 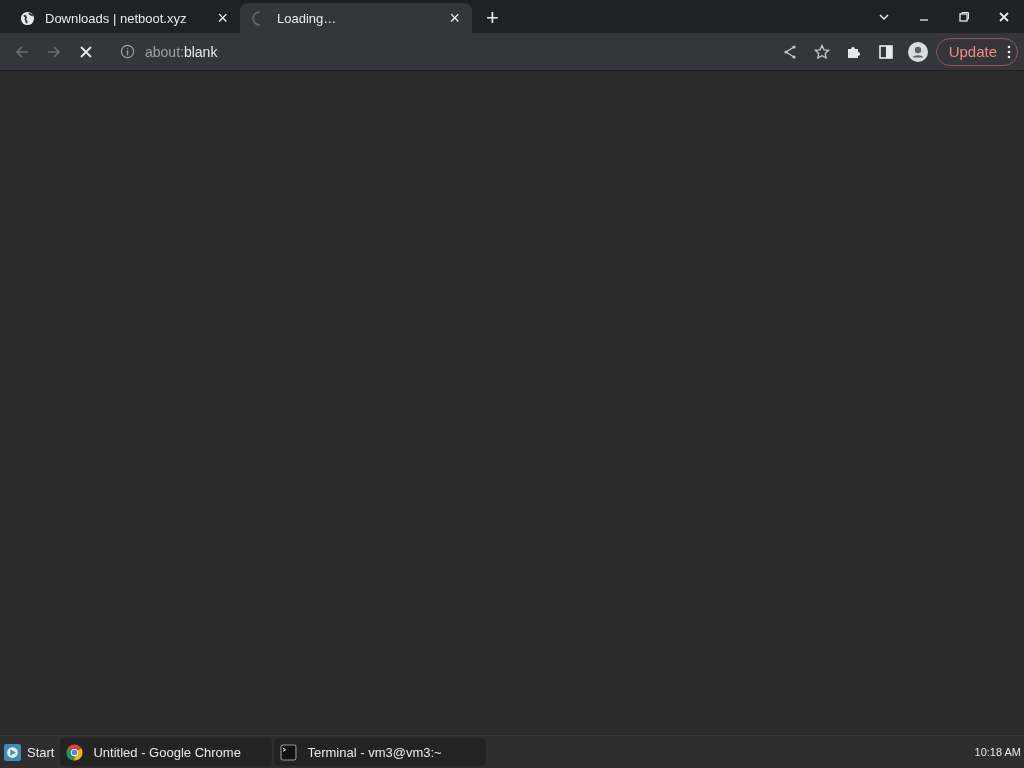 I want to click on taskbar-window-button: Untitled - Google Chrome, so click(x=166, y=752).